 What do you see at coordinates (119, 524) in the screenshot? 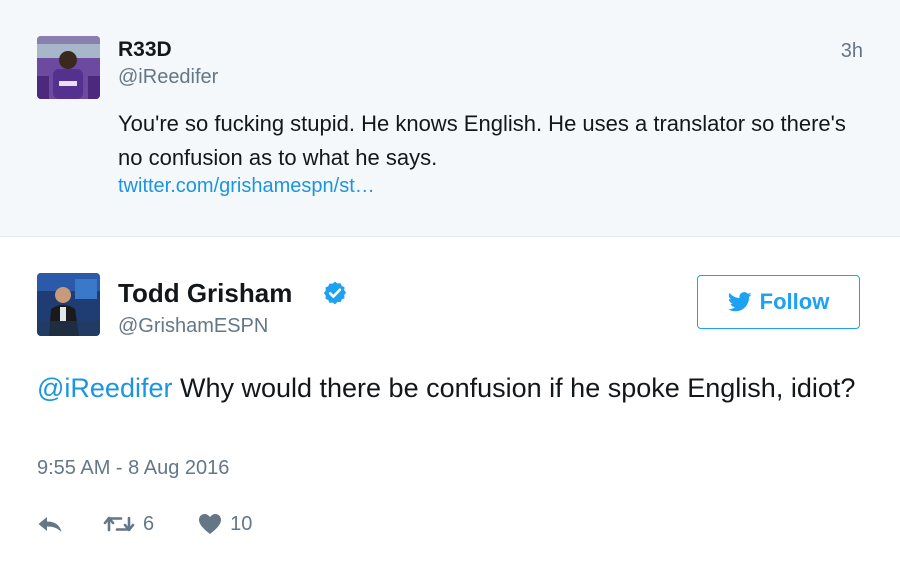
I see `retweet-icon` at bounding box center [119, 524].